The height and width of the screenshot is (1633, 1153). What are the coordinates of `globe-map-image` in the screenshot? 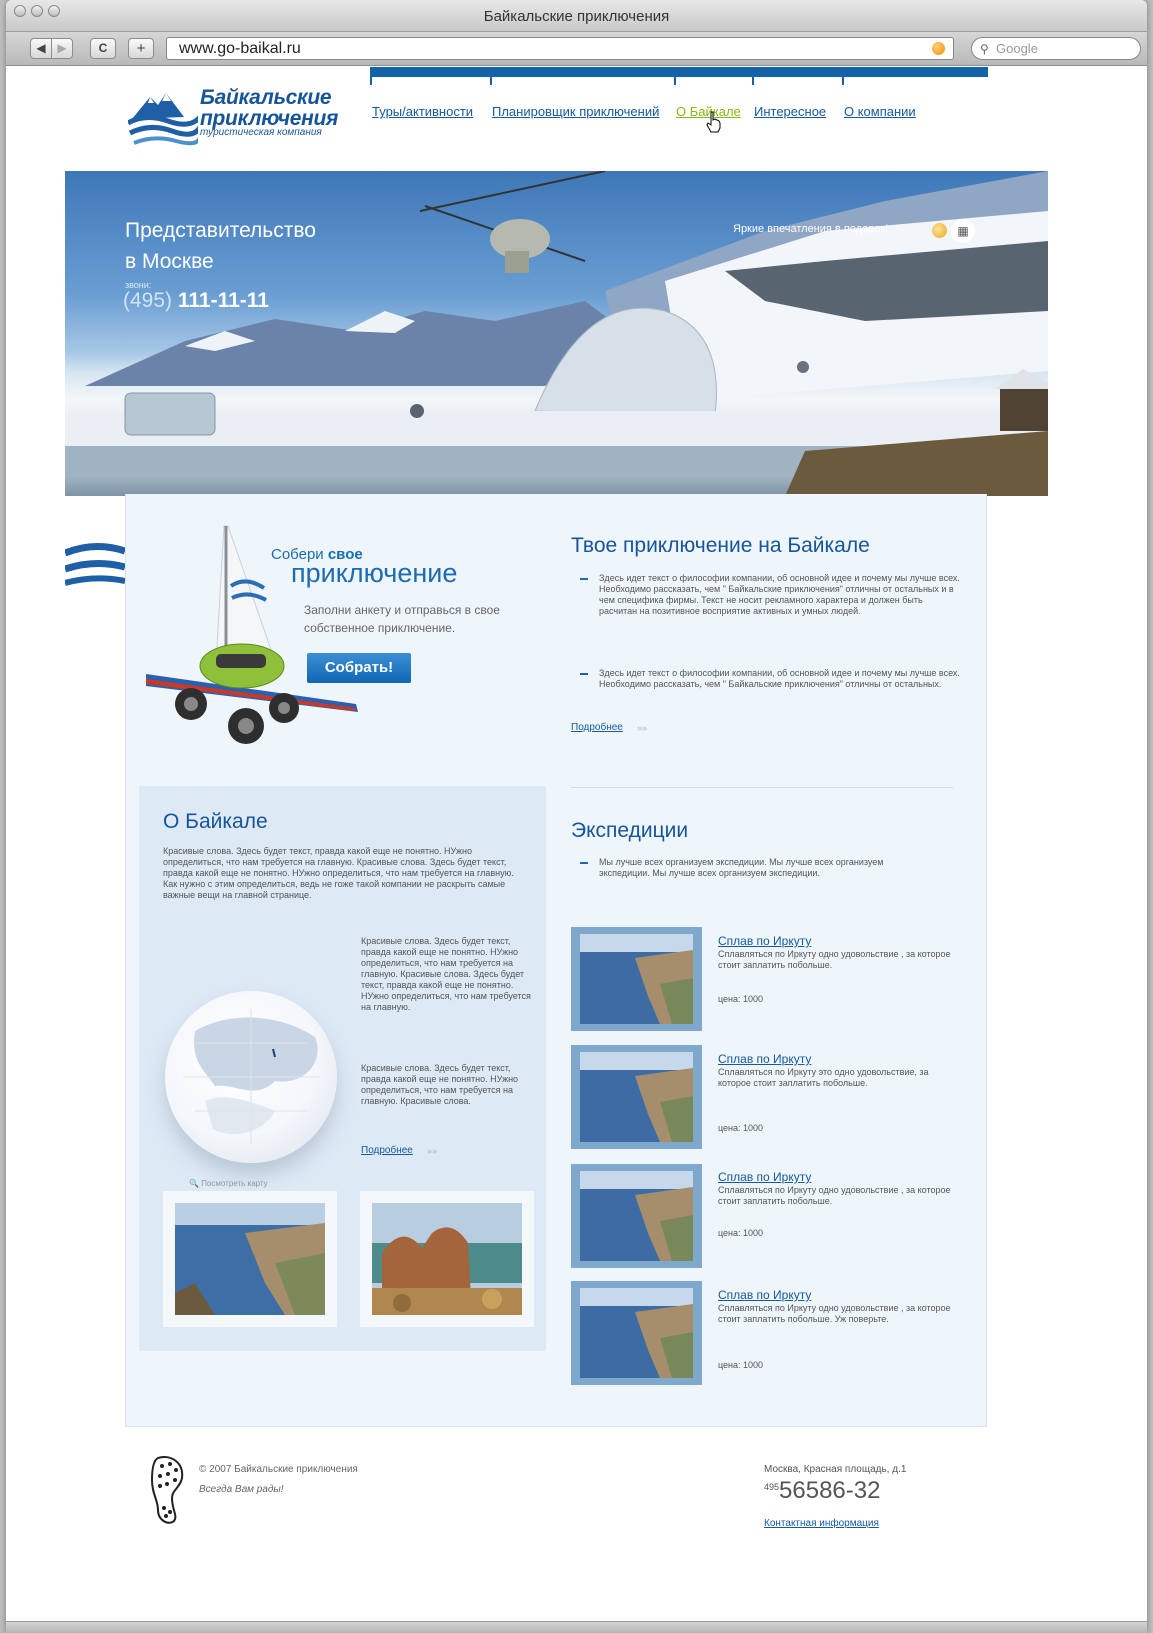 It's located at (251, 1077).